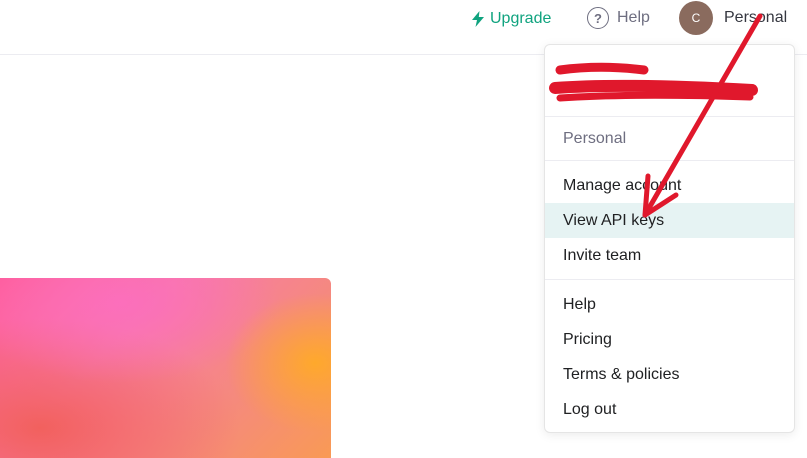  I want to click on upgrade-link: Upgrade, so click(511, 19).